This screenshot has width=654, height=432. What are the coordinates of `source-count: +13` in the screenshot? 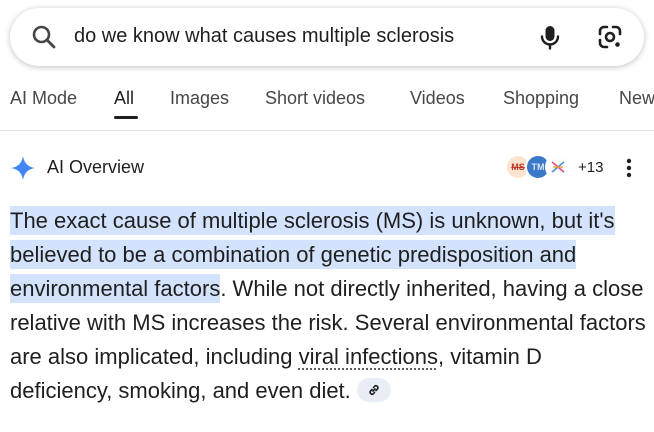 It's located at (590, 167).